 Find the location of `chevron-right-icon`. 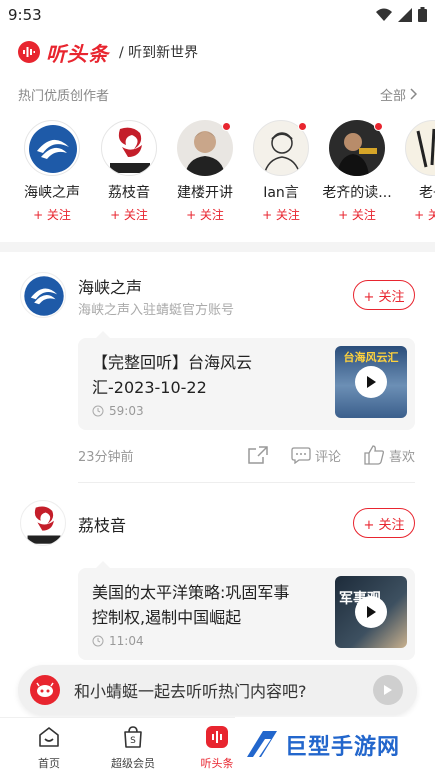

chevron-right-icon is located at coordinates (413, 94).